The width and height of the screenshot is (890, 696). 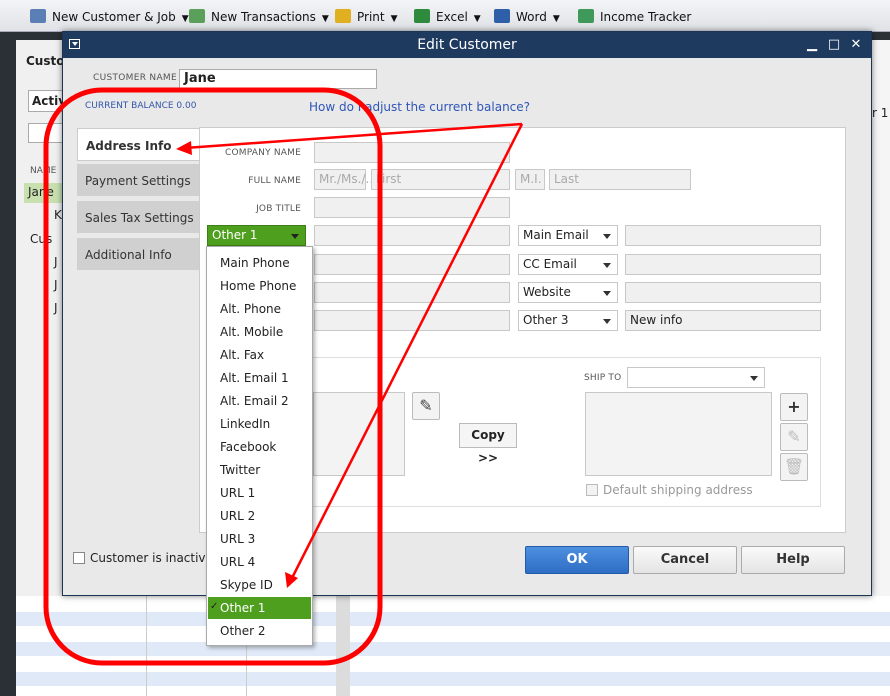 I want to click on dropdown-option: Home Phone, so click(x=259, y=286).